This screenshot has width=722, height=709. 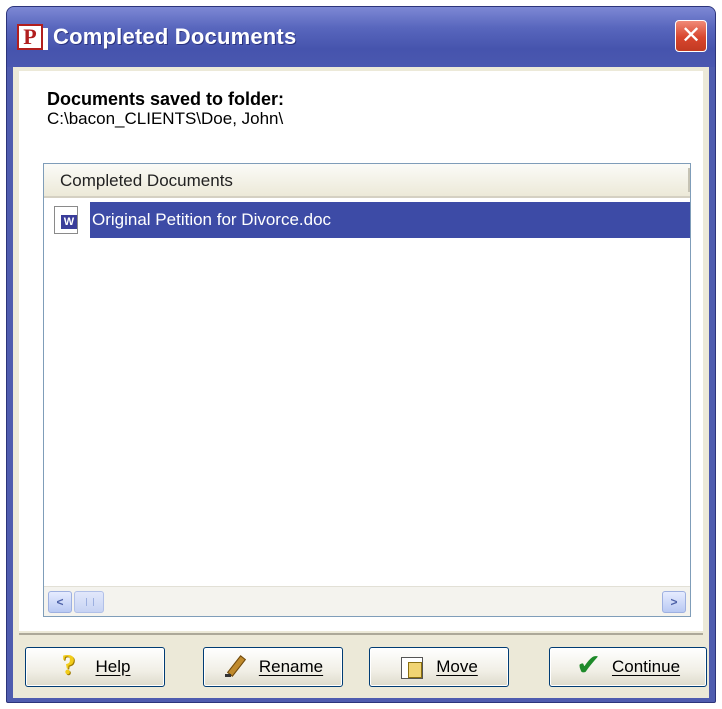 I want to click on rename-button-label: Rename, so click(x=291, y=666).